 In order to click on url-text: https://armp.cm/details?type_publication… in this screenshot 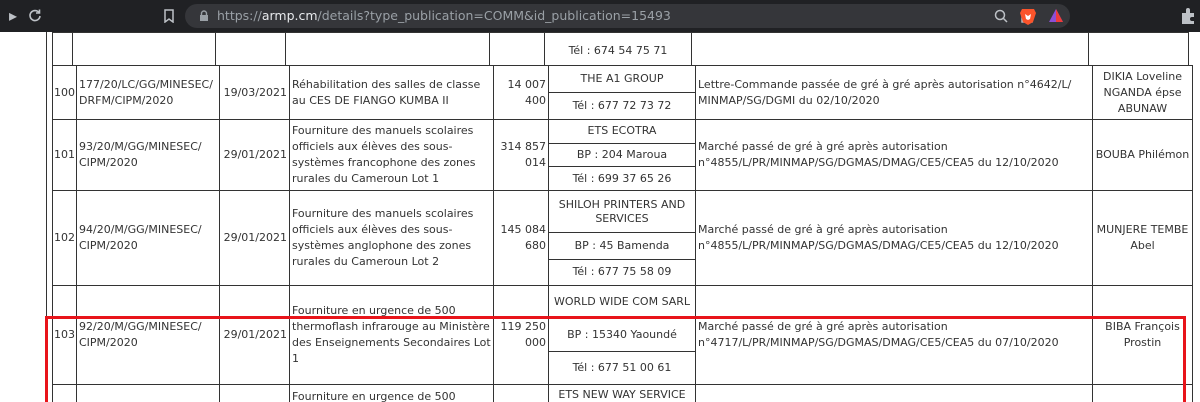, I will do `click(444, 15)`.